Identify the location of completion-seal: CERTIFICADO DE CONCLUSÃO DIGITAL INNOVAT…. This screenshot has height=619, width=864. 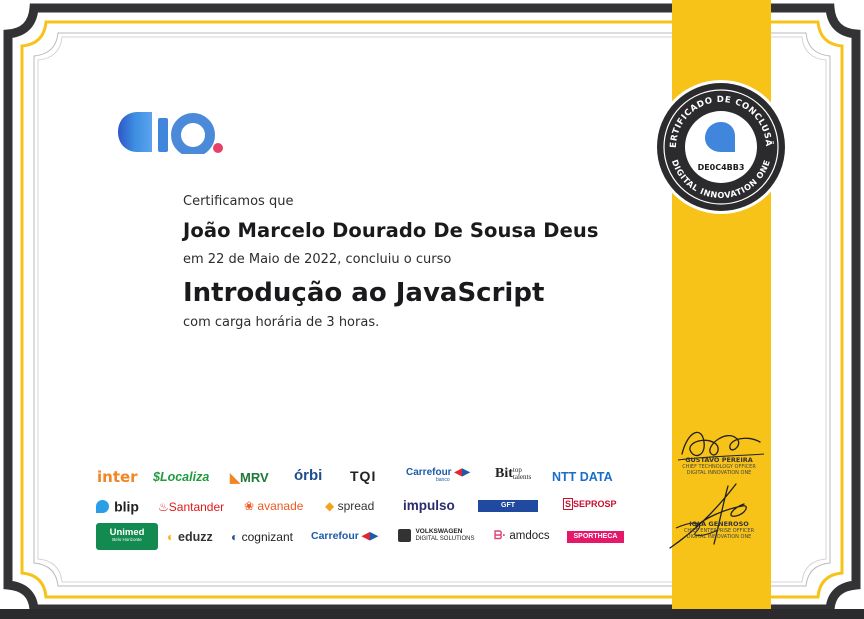
(720, 146).